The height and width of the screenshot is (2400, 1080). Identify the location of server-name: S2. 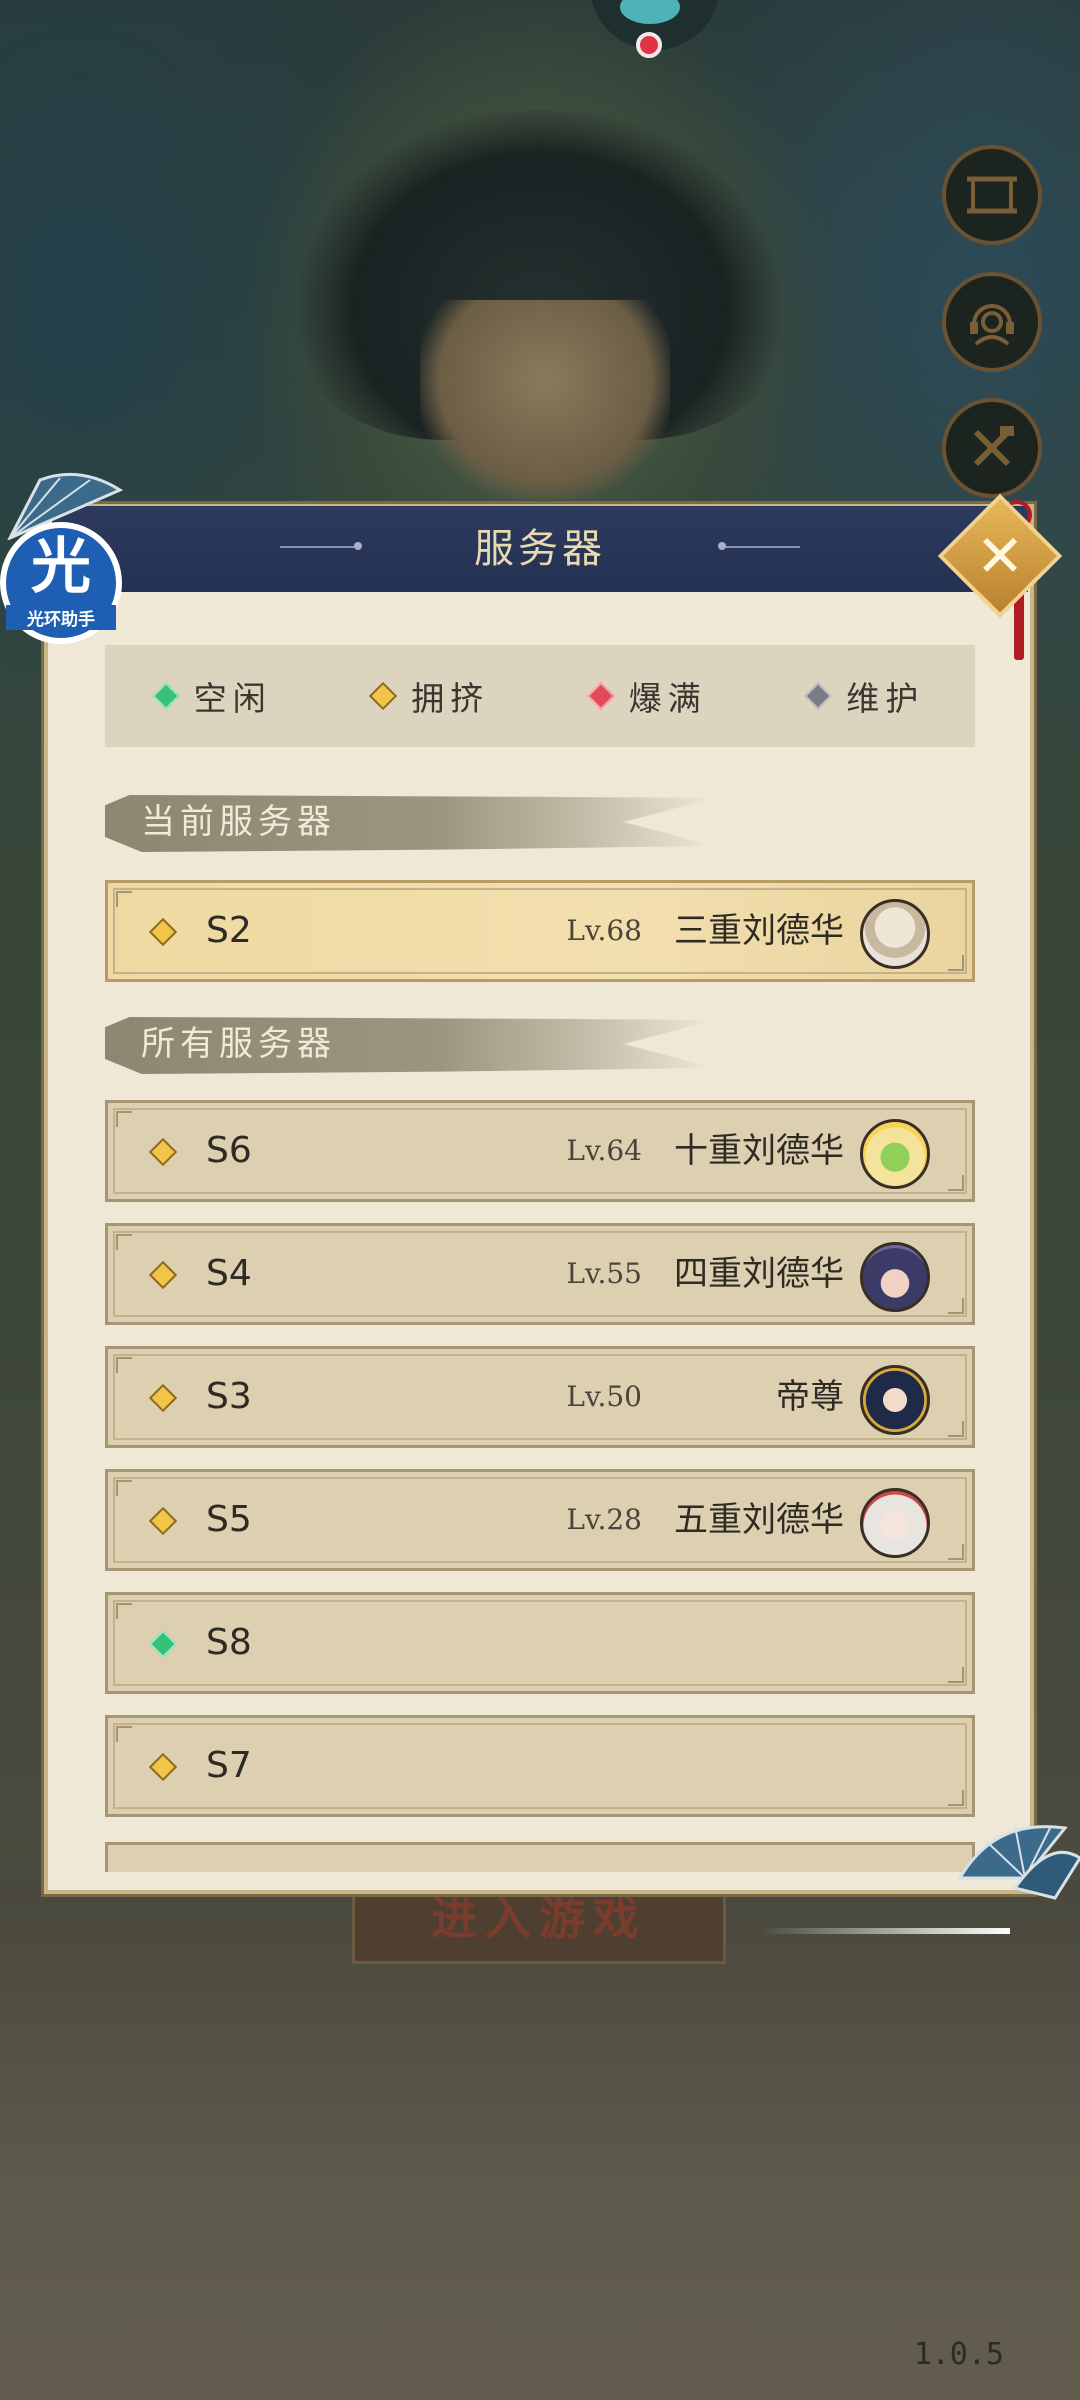
(229, 930).